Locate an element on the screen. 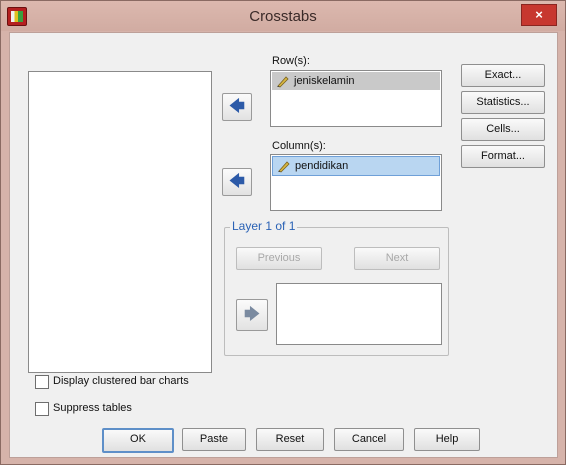  window-title: Crosstabs is located at coordinates (283, 16).